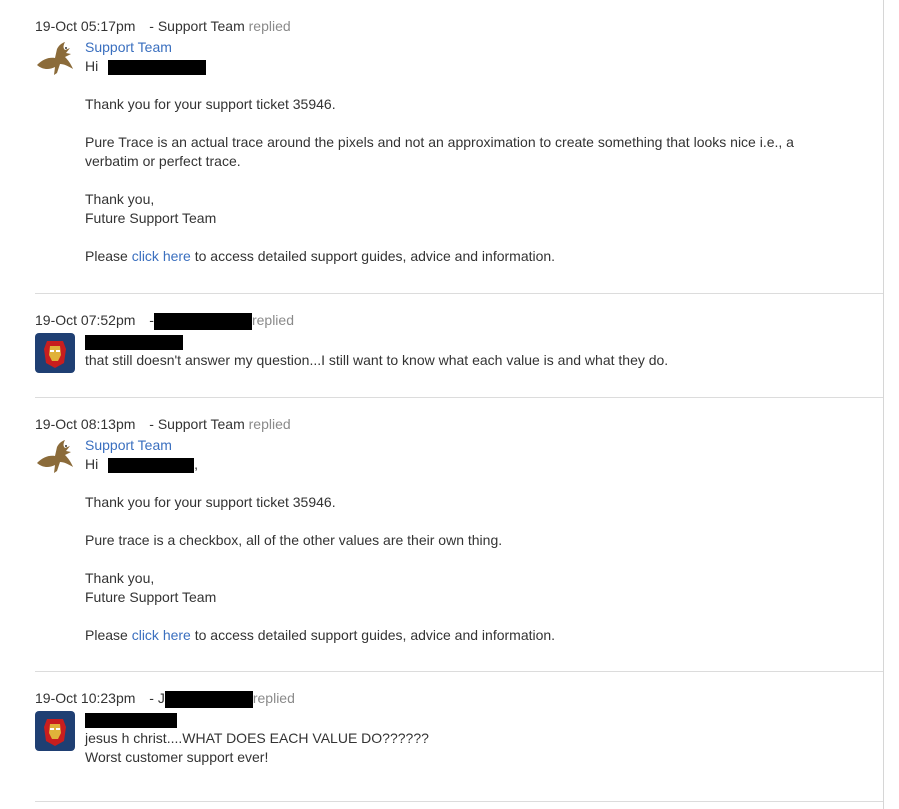 The width and height of the screenshot is (899, 809). What do you see at coordinates (163, 161) in the screenshot?
I see `paragraph: verbatim or perfect trace.` at bounding box center [163, 161].